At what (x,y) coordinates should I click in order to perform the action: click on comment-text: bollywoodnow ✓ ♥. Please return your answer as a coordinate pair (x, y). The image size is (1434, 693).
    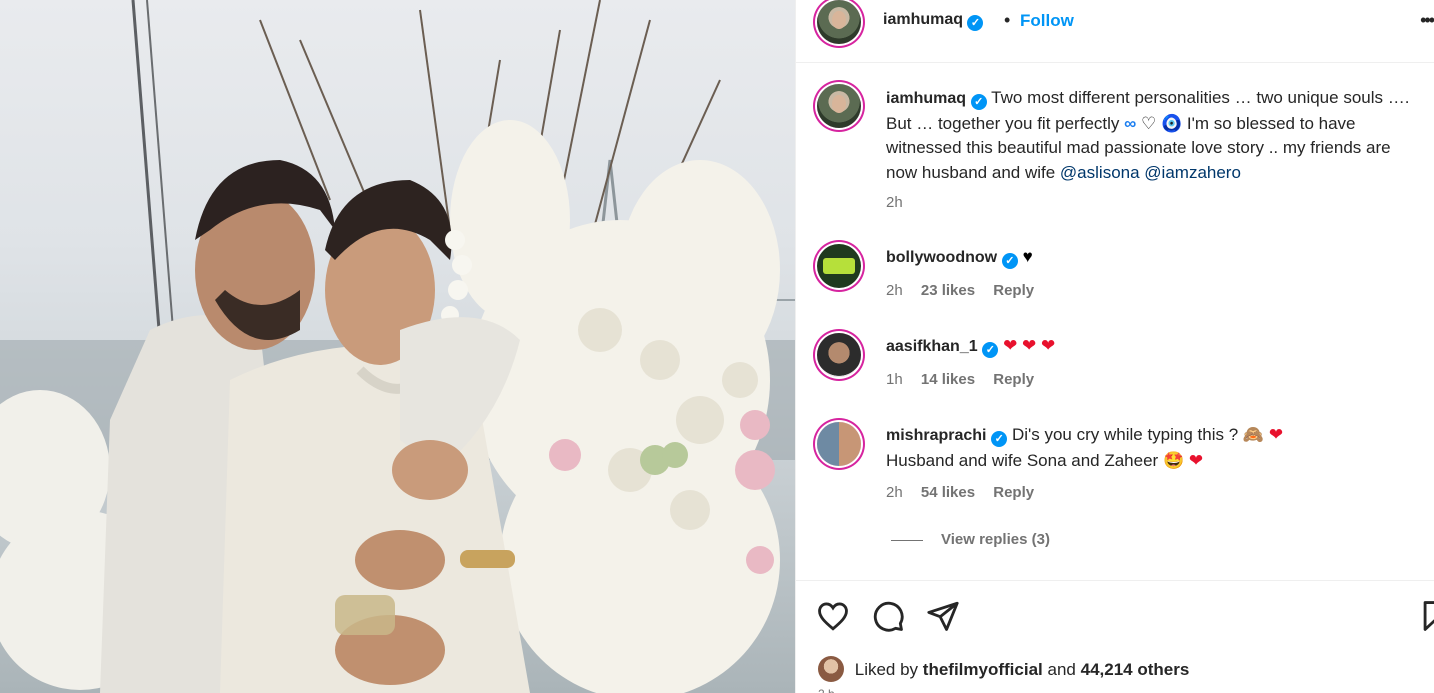
    Looking at the image, I should click on (1150, 258).